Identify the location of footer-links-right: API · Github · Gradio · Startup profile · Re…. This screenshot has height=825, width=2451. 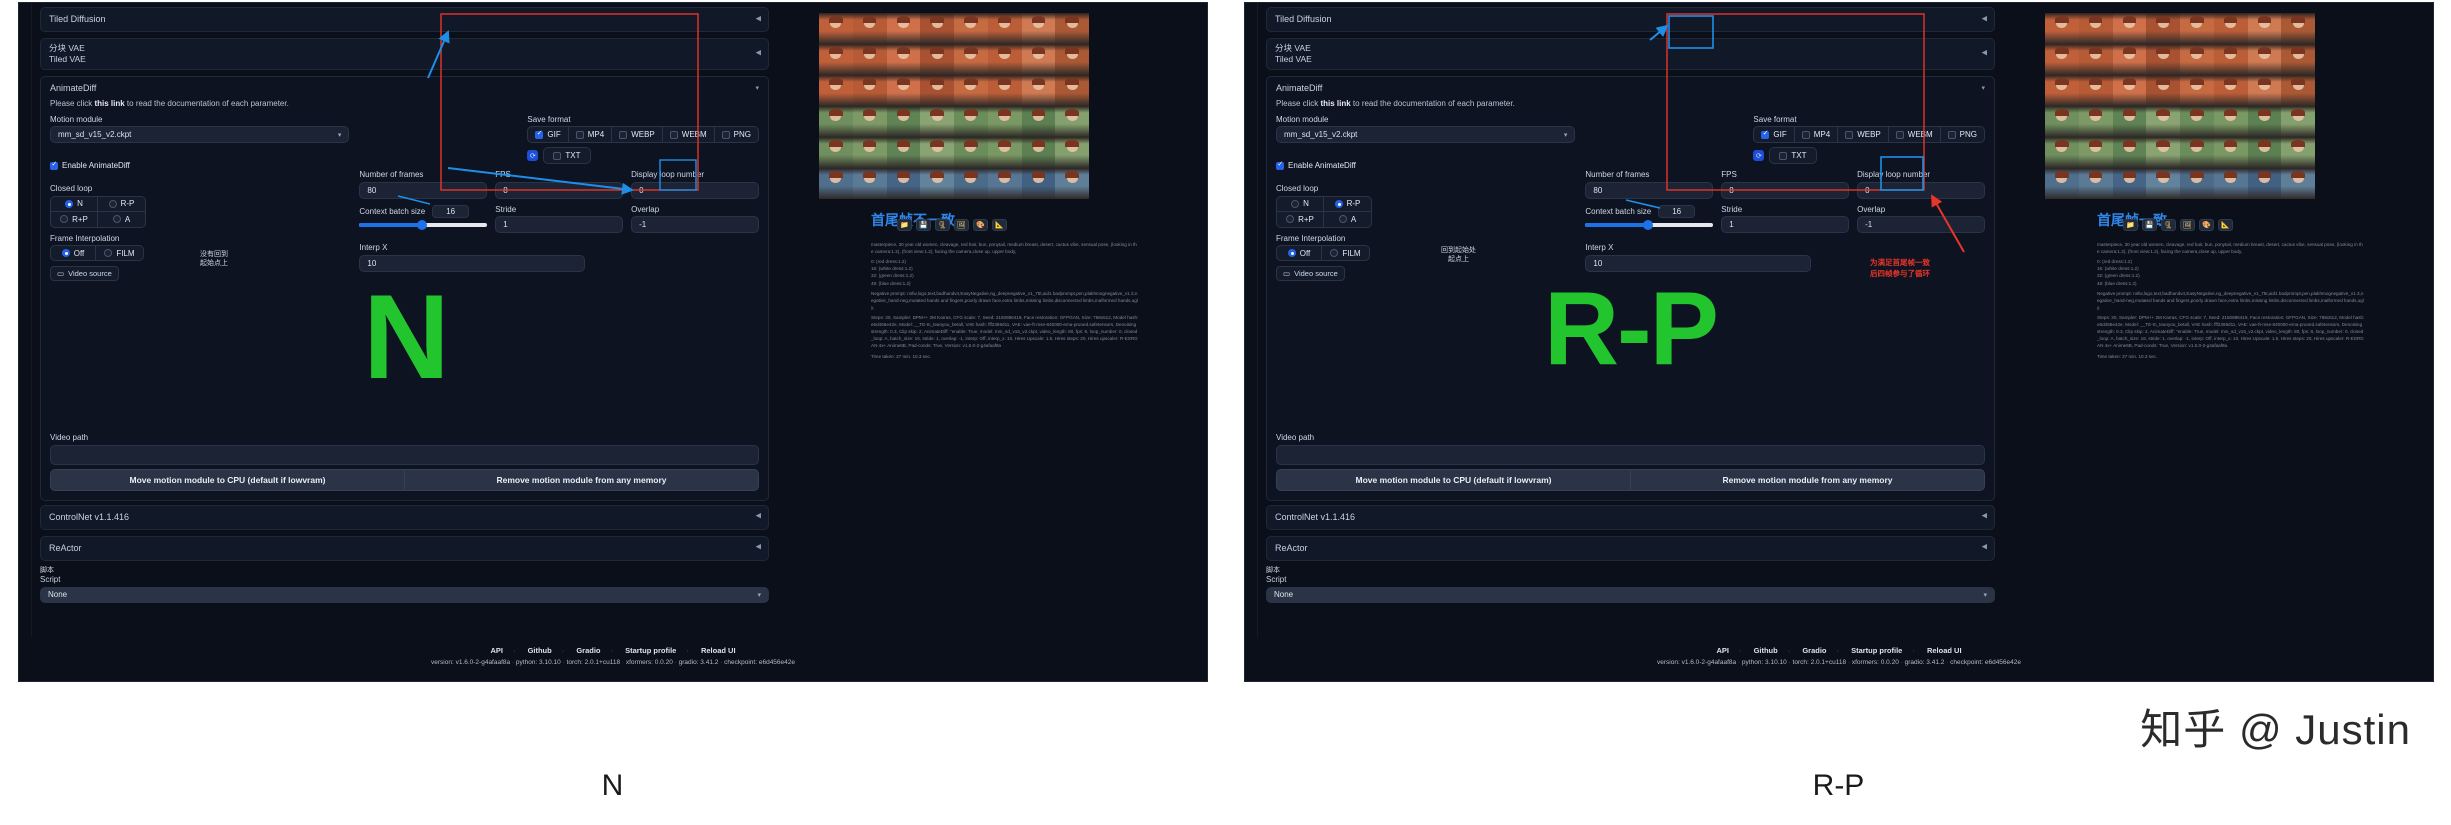
(1839, 650).